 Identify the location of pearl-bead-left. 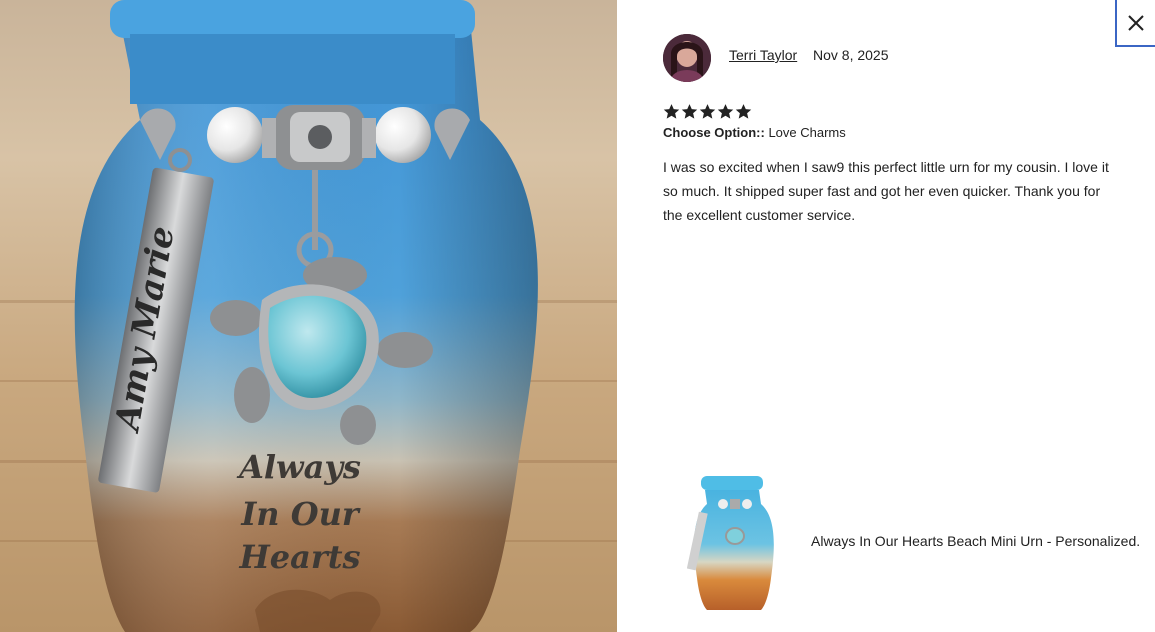
(235, 135).